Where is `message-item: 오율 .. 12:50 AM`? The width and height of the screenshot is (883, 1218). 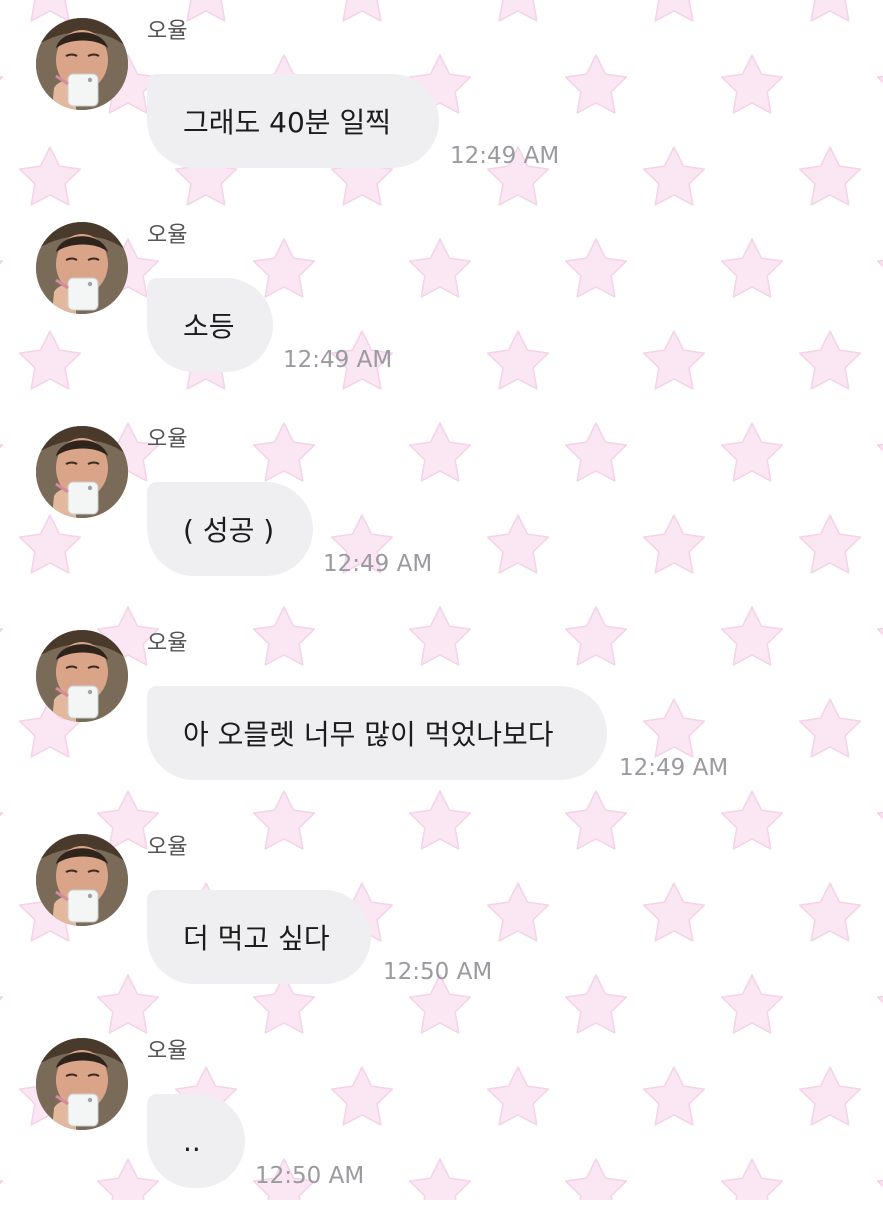
message-item: 오율 .. 12:50 AM is located at coordinates (441, 1128).